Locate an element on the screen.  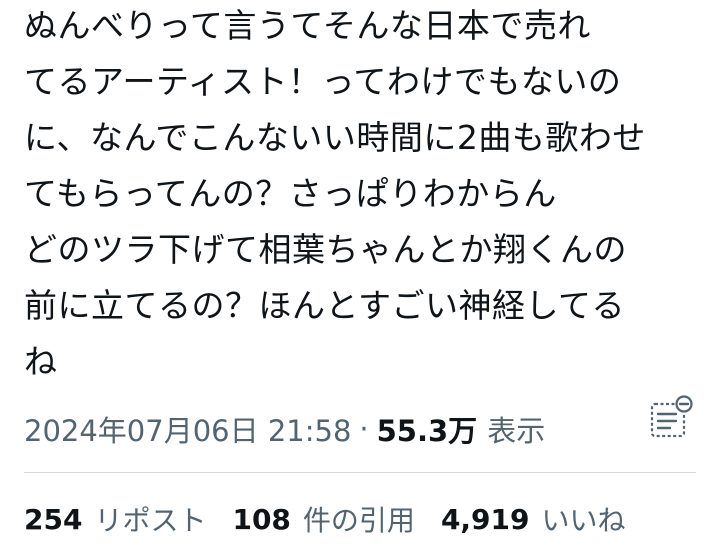
analytics-icon is located at coordinates (671, 416).